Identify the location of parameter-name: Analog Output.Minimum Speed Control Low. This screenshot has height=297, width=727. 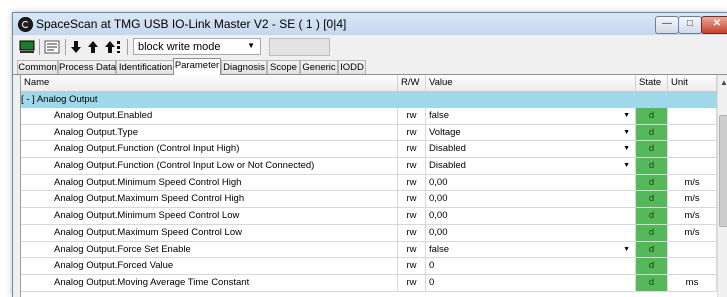
(209, 216).